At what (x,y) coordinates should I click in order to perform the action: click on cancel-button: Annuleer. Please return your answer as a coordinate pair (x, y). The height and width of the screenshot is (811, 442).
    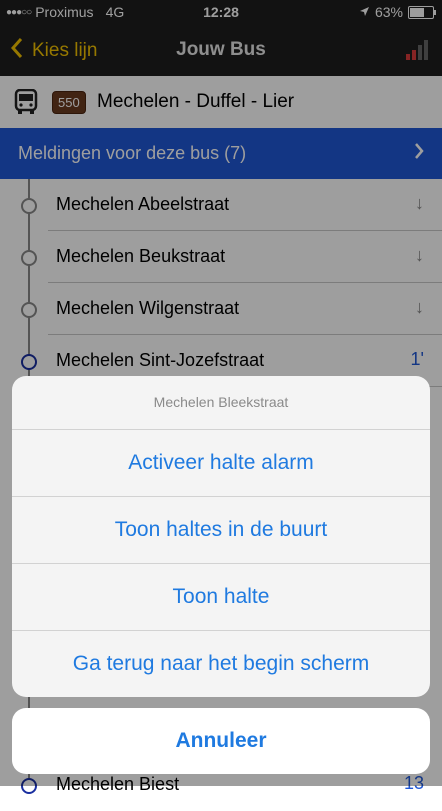
    Looking at the image, I should click on (221, 741).